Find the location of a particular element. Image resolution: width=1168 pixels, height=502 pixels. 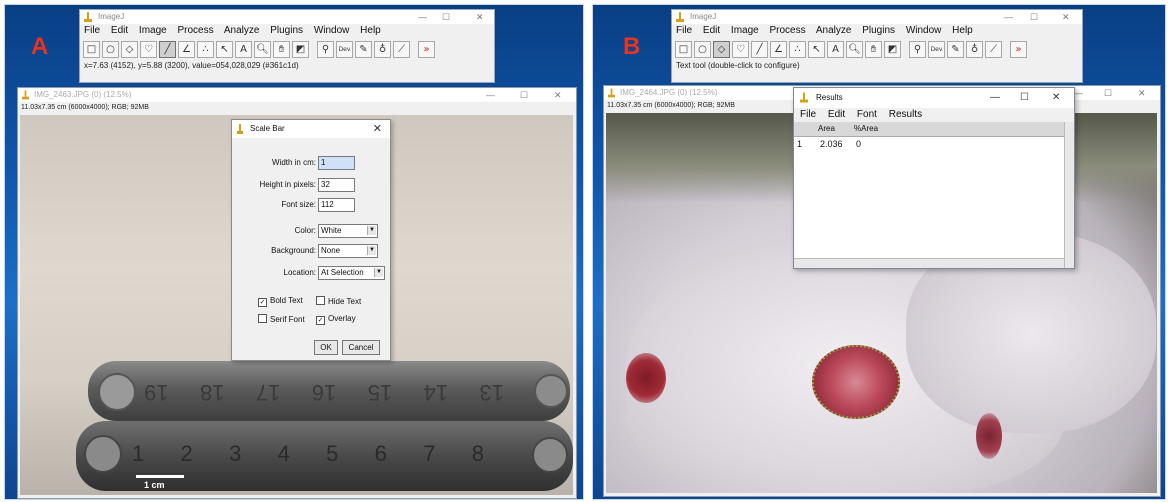

results-menu-font: Font is located at coordinates (867, 114).